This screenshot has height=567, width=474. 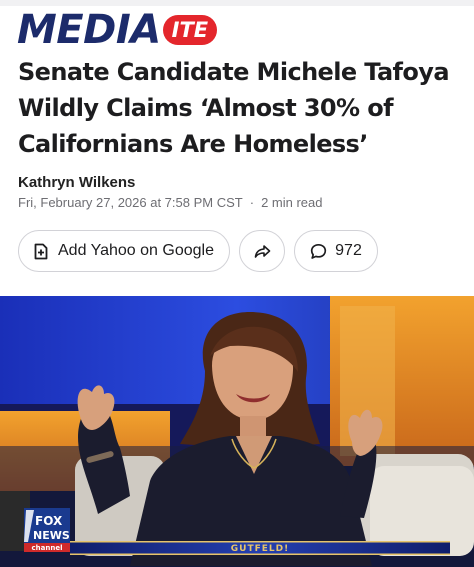 I want to click on comments-button: 972, so click(x=336, y=251).